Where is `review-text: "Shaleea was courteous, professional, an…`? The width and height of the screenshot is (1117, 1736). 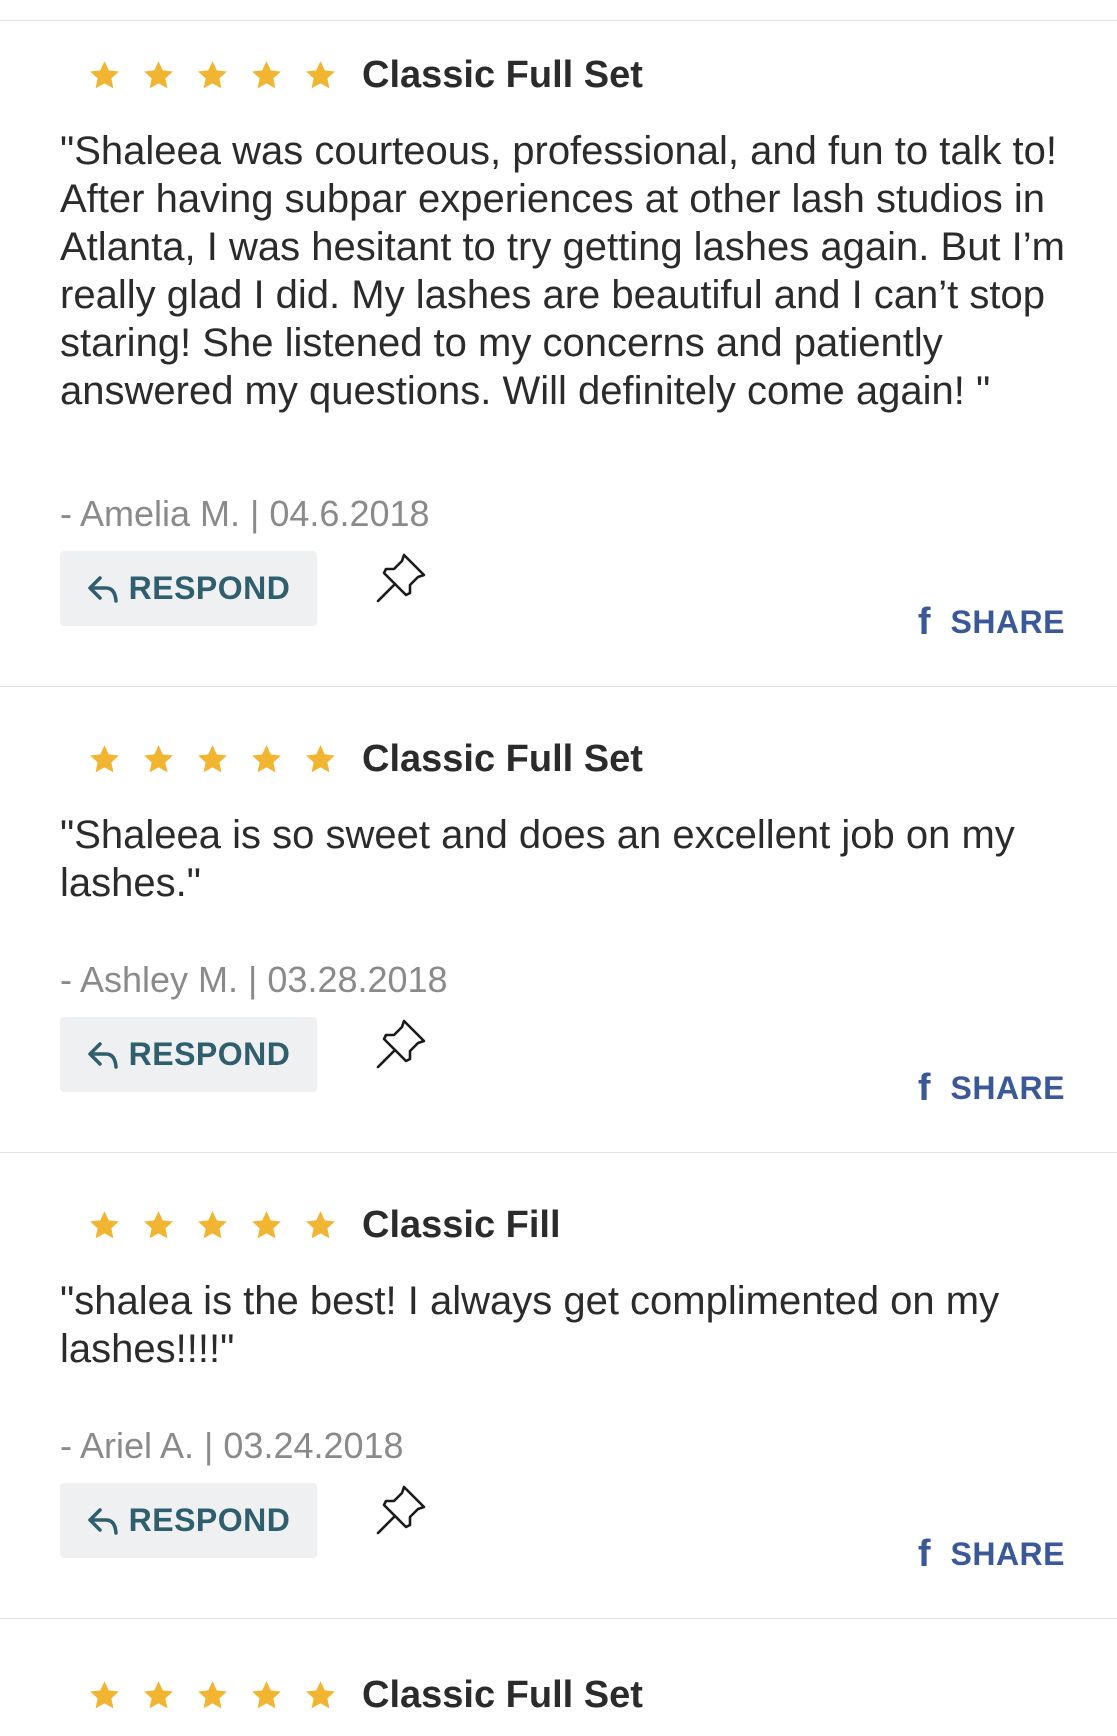 review-text: "Shaleea was courteous, professional, an… is located at coordinates (562, 271).